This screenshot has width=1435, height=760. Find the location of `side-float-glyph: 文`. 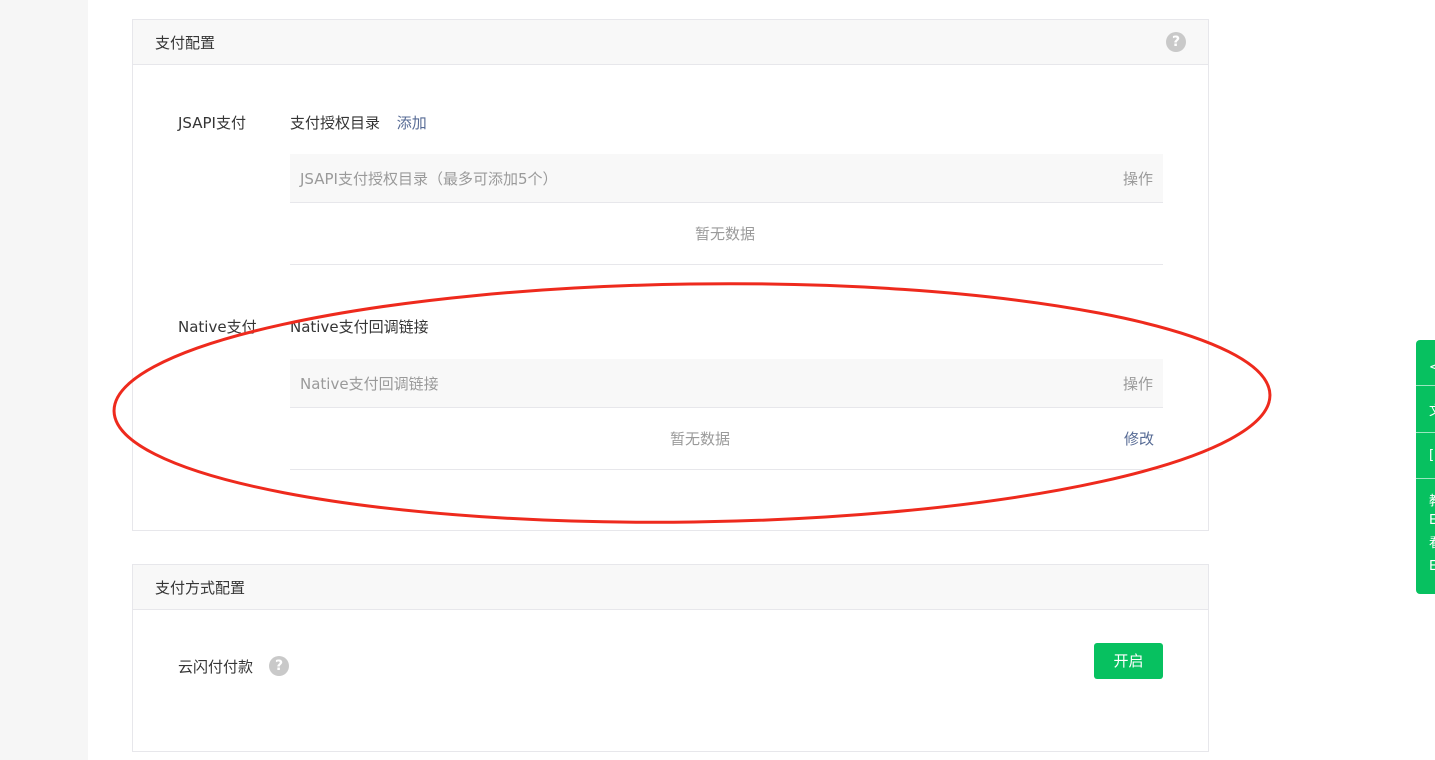

side-float-glyph: 文 is located at coordinates (1432, 411).